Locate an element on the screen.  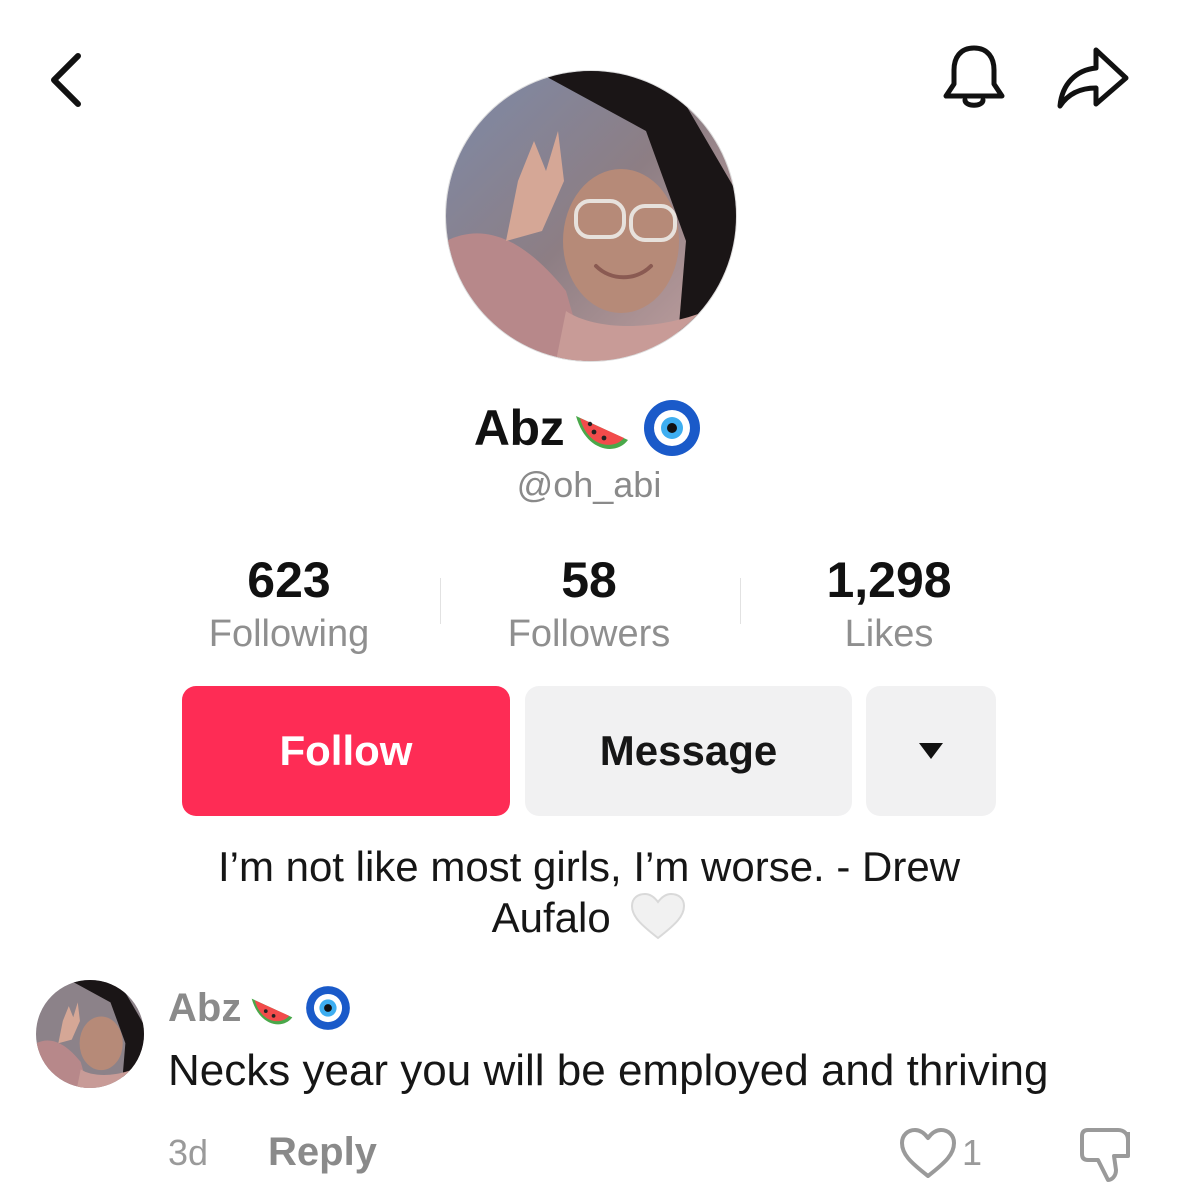
profile-avatar is located at coordinates (591, 216).